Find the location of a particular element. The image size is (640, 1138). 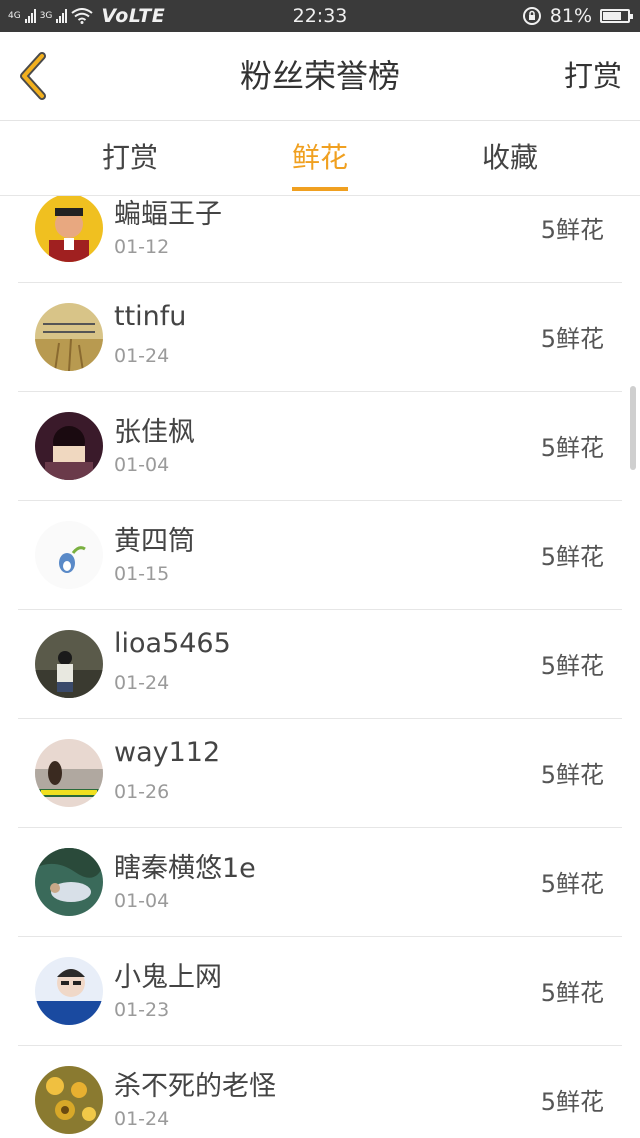

user-name: 小鬼上网 is located at coordinates (168, 977).